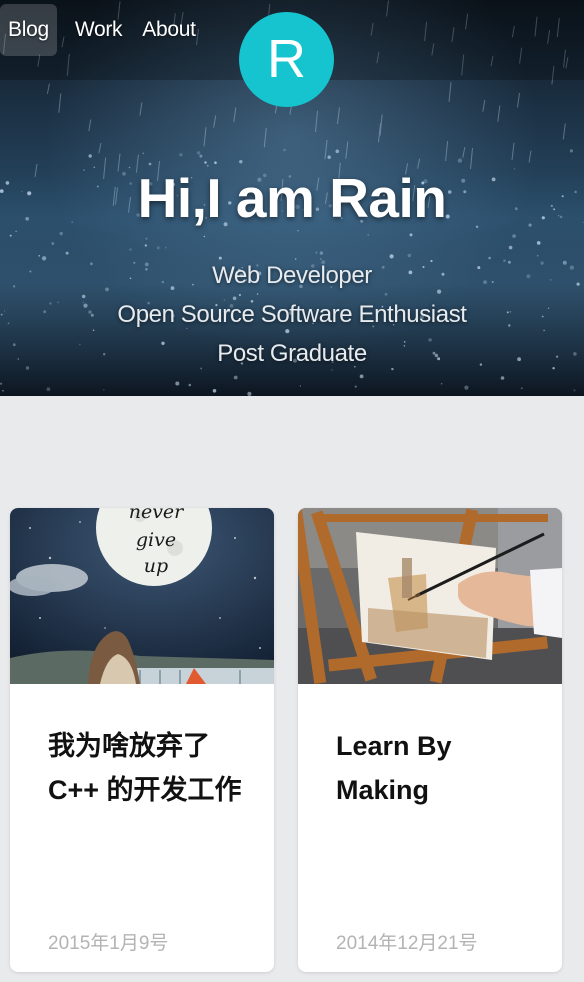 This screenshot has height=982, width=584. I want to click on subtitle-line-oss: Open Source Software Enthusiast, so click(292, 314).